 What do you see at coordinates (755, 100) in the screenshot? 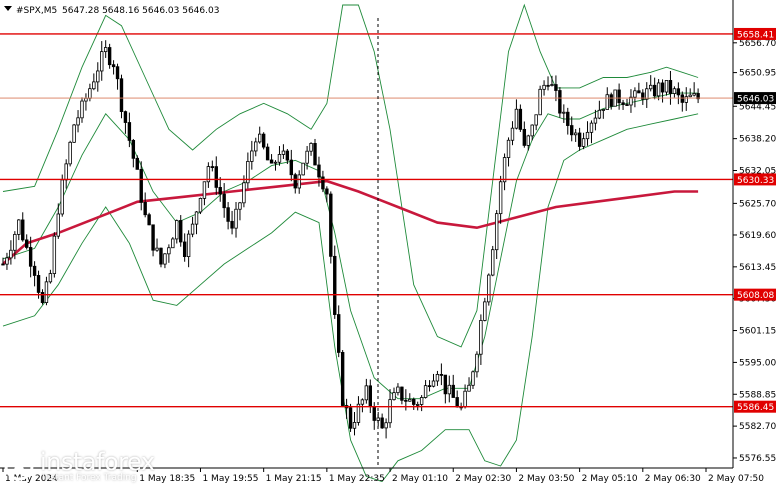
I see `current-price-label: 5646.03` at bounding box center [755, 100].